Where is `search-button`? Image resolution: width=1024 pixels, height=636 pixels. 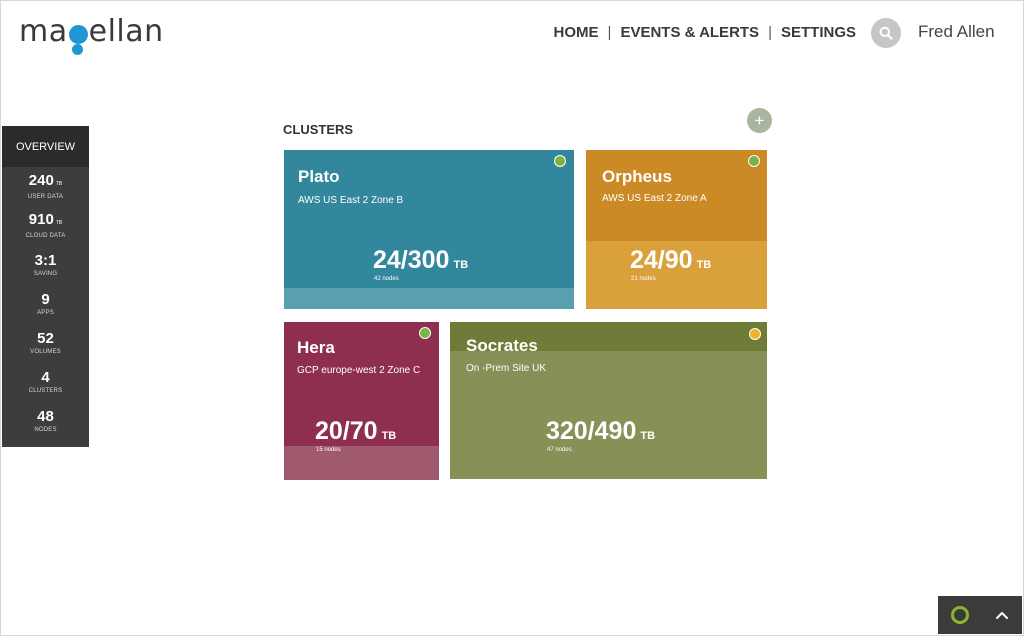
search-button is located at coordinates (886, 33).